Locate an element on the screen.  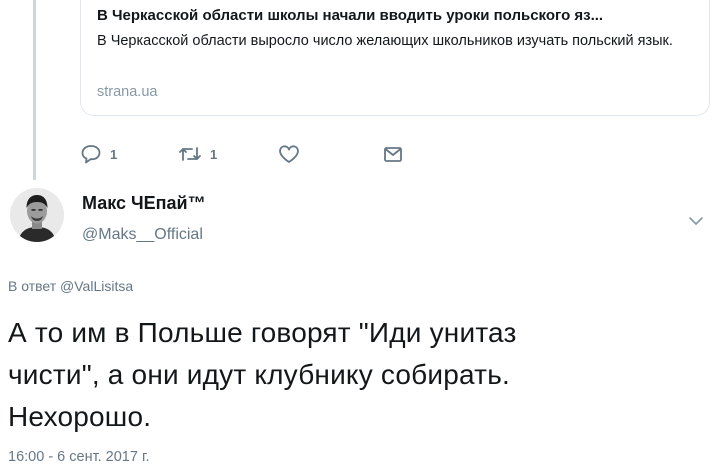
direct-message-button is located at coordinates (393, 154).